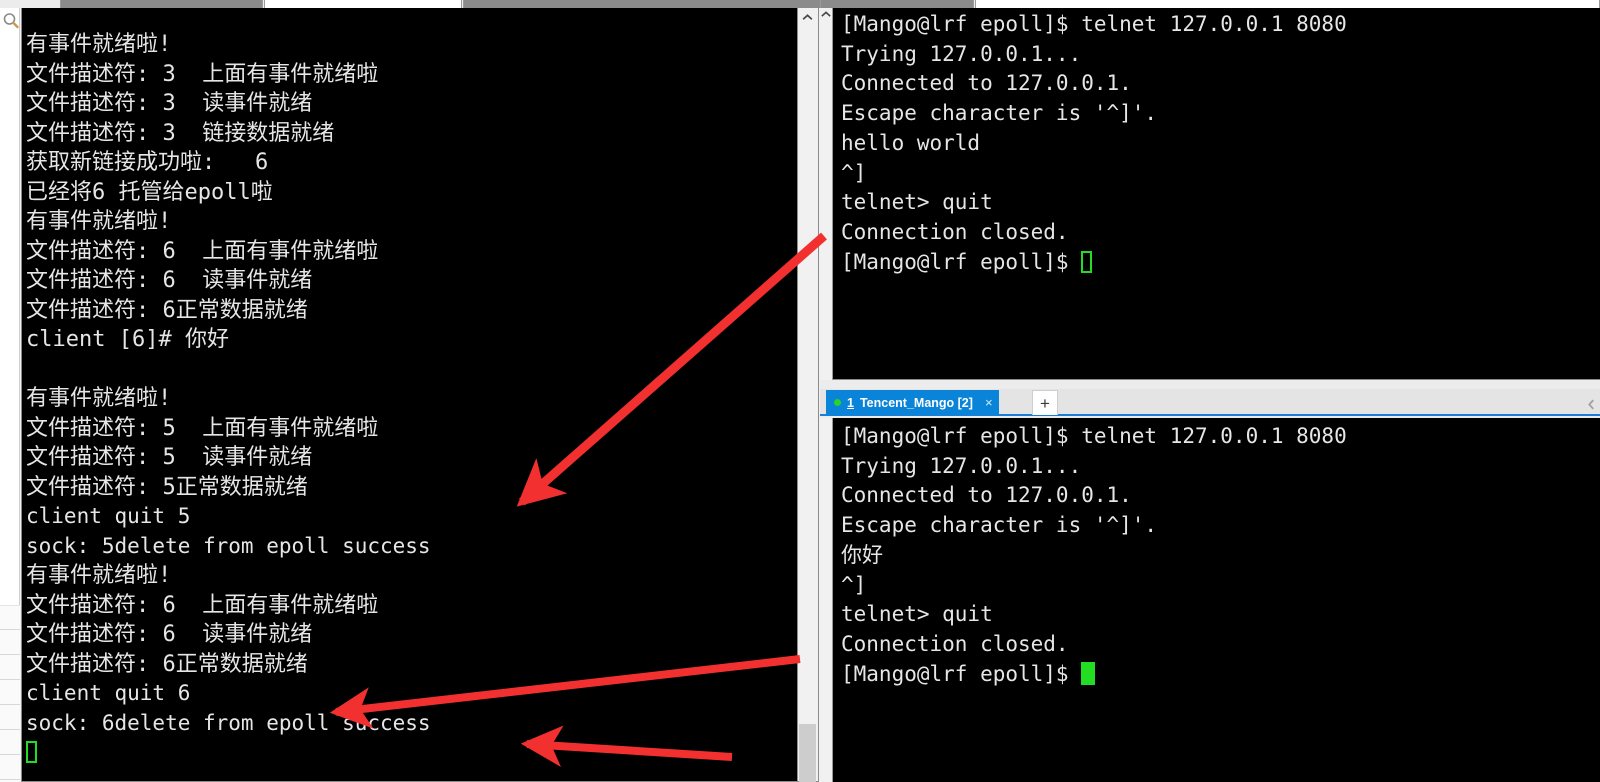 This screenshot has width=1600, height=782. I want to click on terminal-line: sock: 6delete from epoll success, so click(228, 722).